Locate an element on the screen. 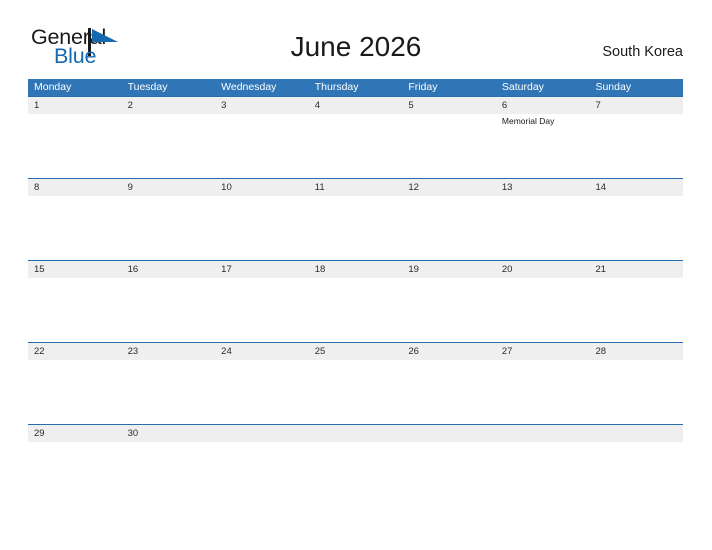 The image size is (712, 550). day-number: 21 is located at coordinates (636, 269).